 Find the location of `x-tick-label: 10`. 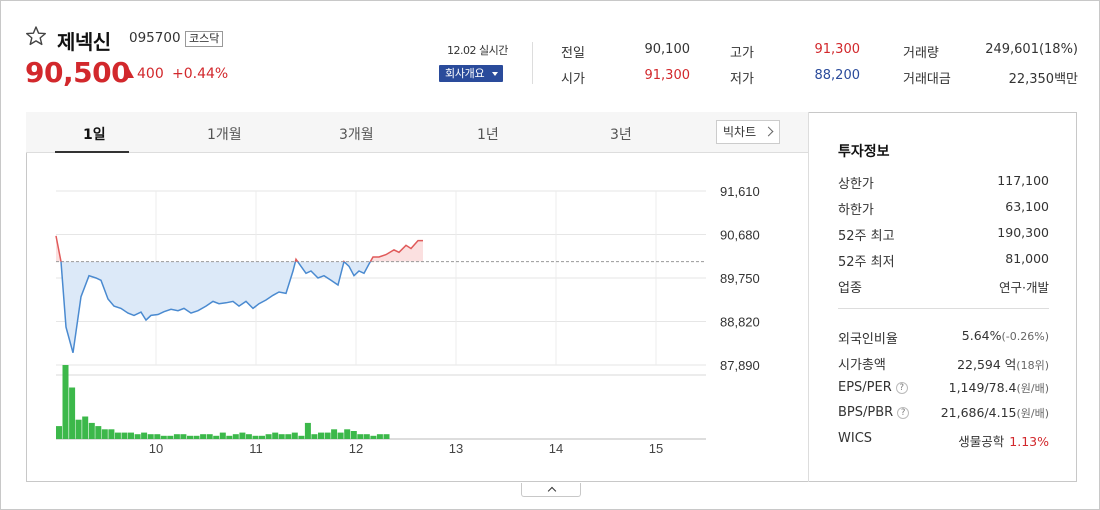

x-tick-label: 10 is located at coordinates (156, 448).